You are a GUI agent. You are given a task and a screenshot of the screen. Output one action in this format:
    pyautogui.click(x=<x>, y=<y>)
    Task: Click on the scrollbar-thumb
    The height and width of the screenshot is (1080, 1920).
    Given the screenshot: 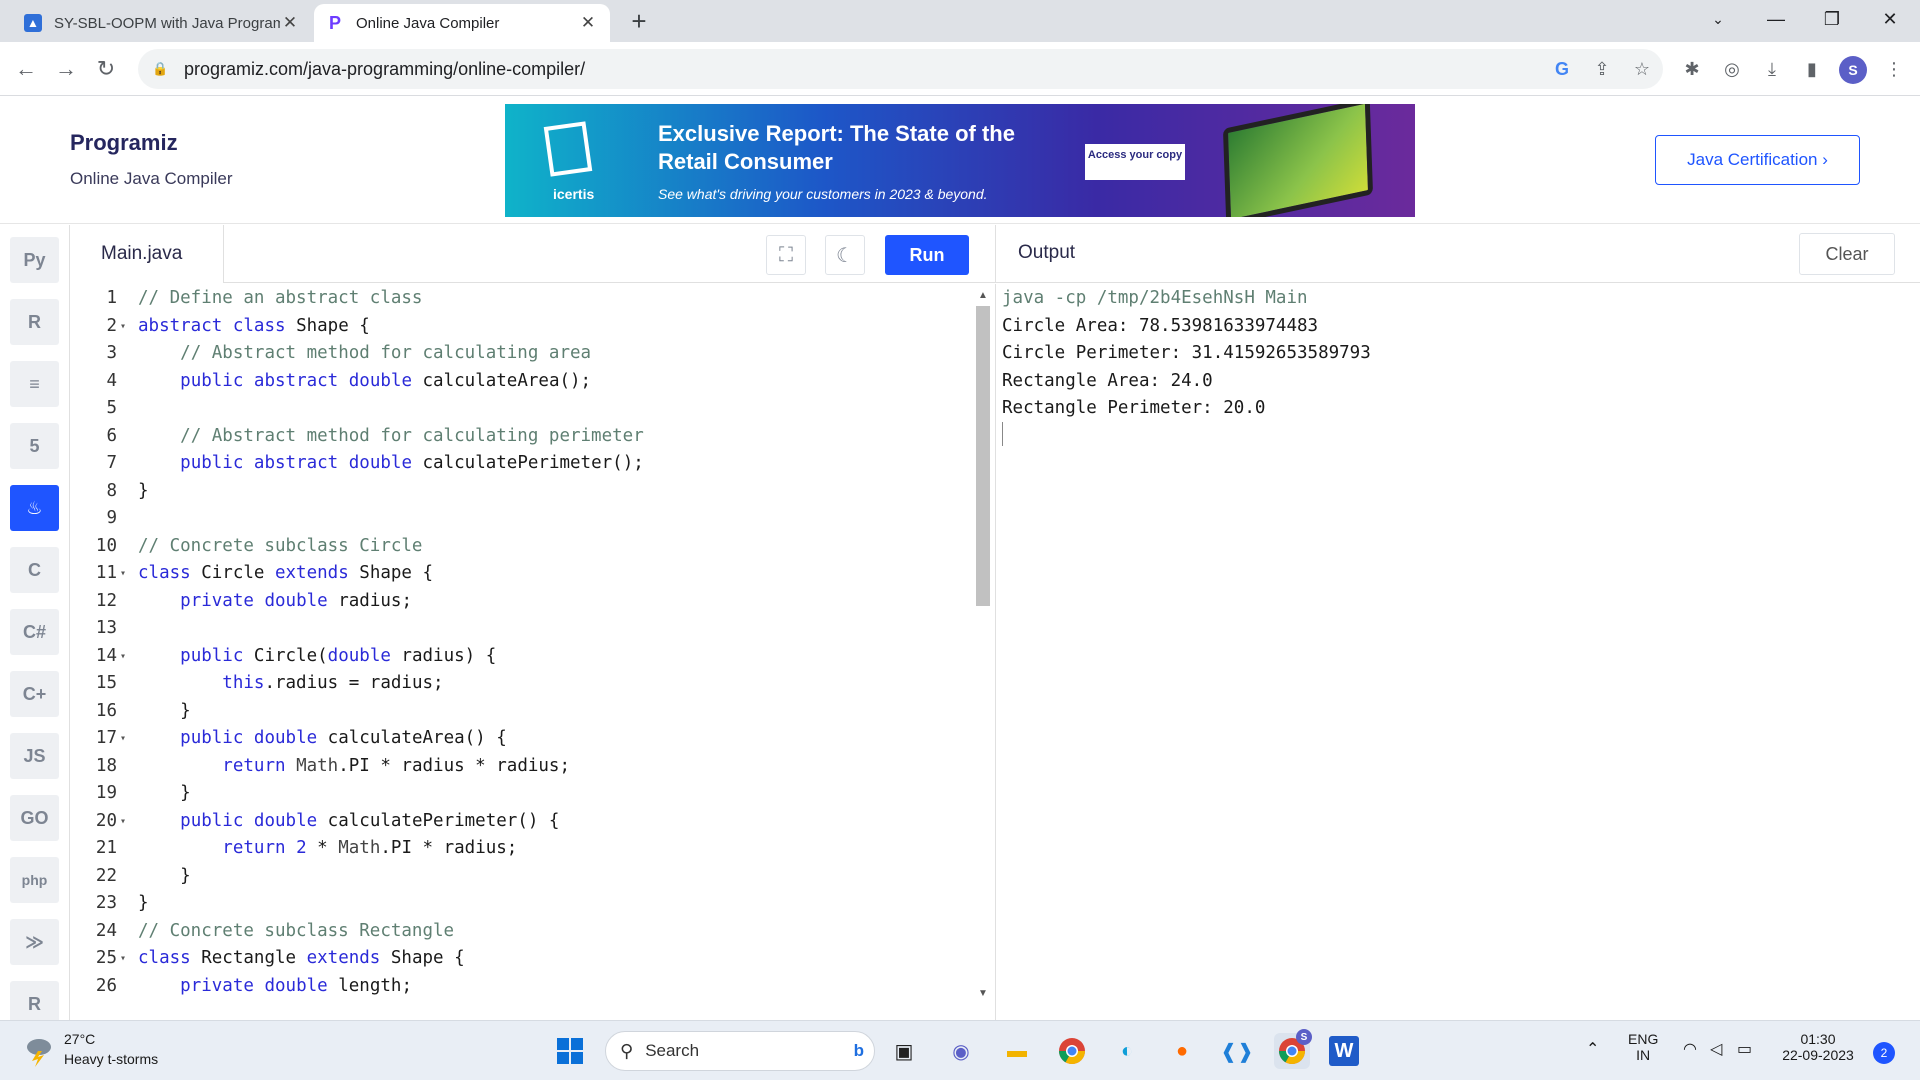 What is the action you would take?
    pyautogui.click(x=983, y=456)
    